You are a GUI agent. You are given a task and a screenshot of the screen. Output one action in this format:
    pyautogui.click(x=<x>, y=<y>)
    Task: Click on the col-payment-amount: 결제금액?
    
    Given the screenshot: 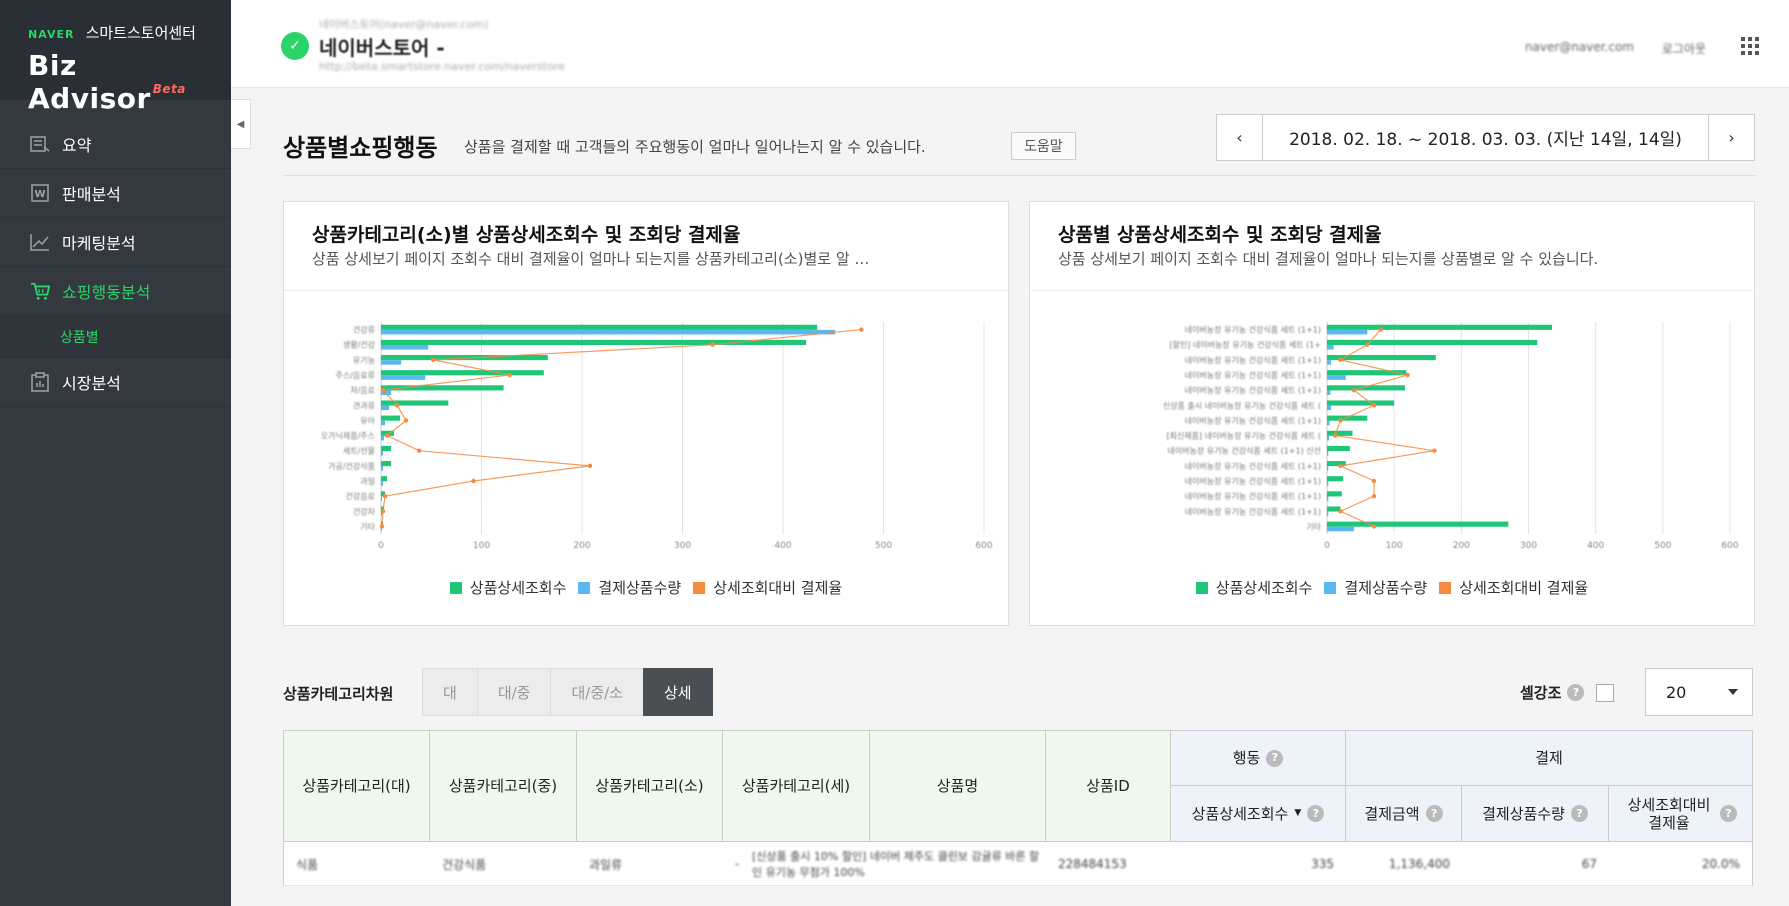 What is the action you would take?
    pyautogui.click(x=1404, y=813)
    